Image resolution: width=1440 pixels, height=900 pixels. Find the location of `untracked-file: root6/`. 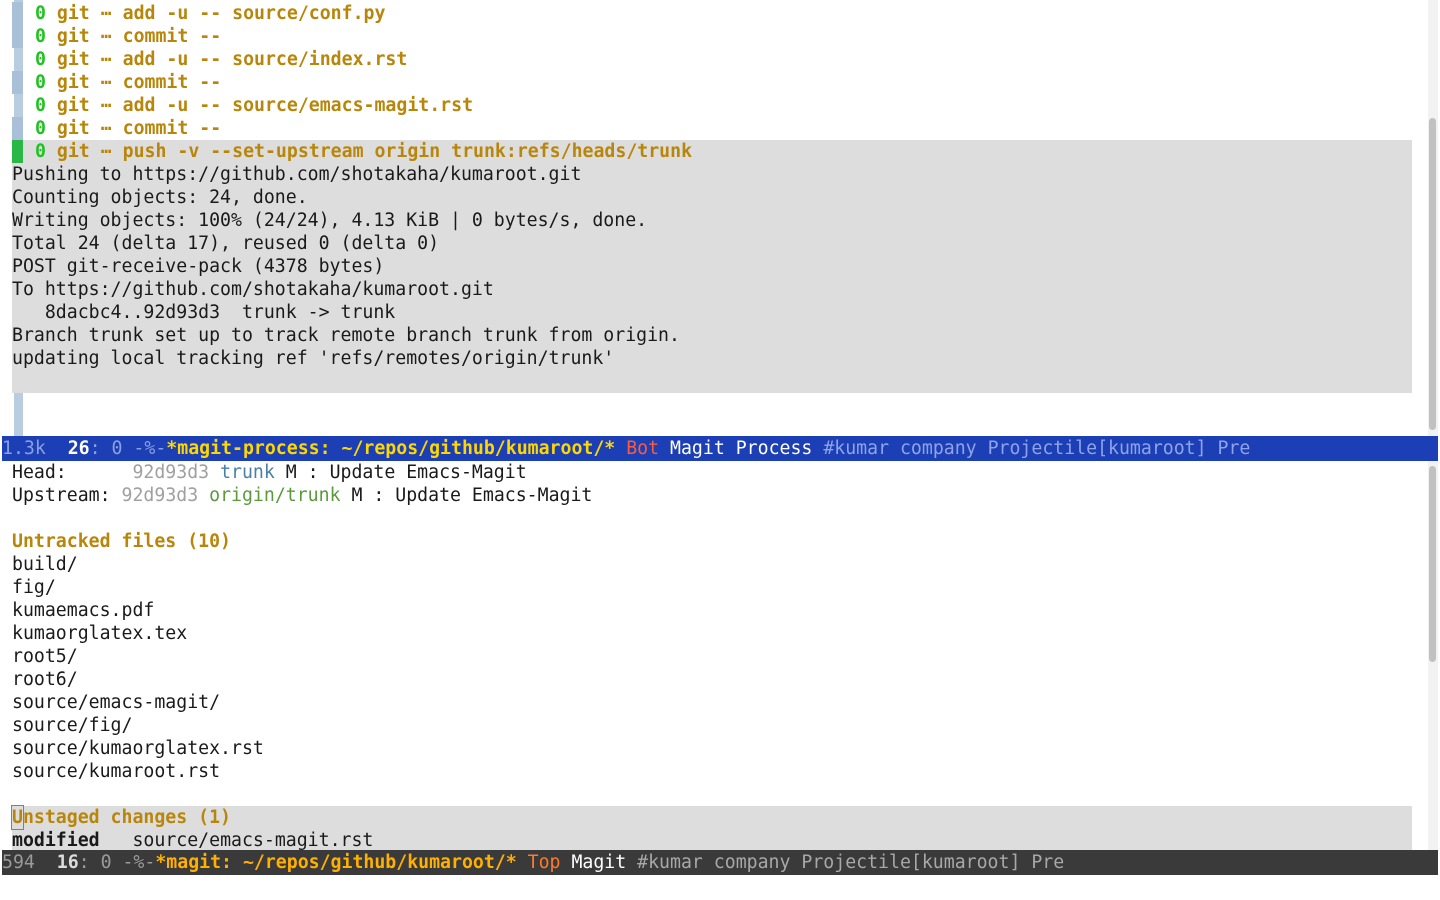

untracked-file: root6/ is located at coordinates (712, 679).